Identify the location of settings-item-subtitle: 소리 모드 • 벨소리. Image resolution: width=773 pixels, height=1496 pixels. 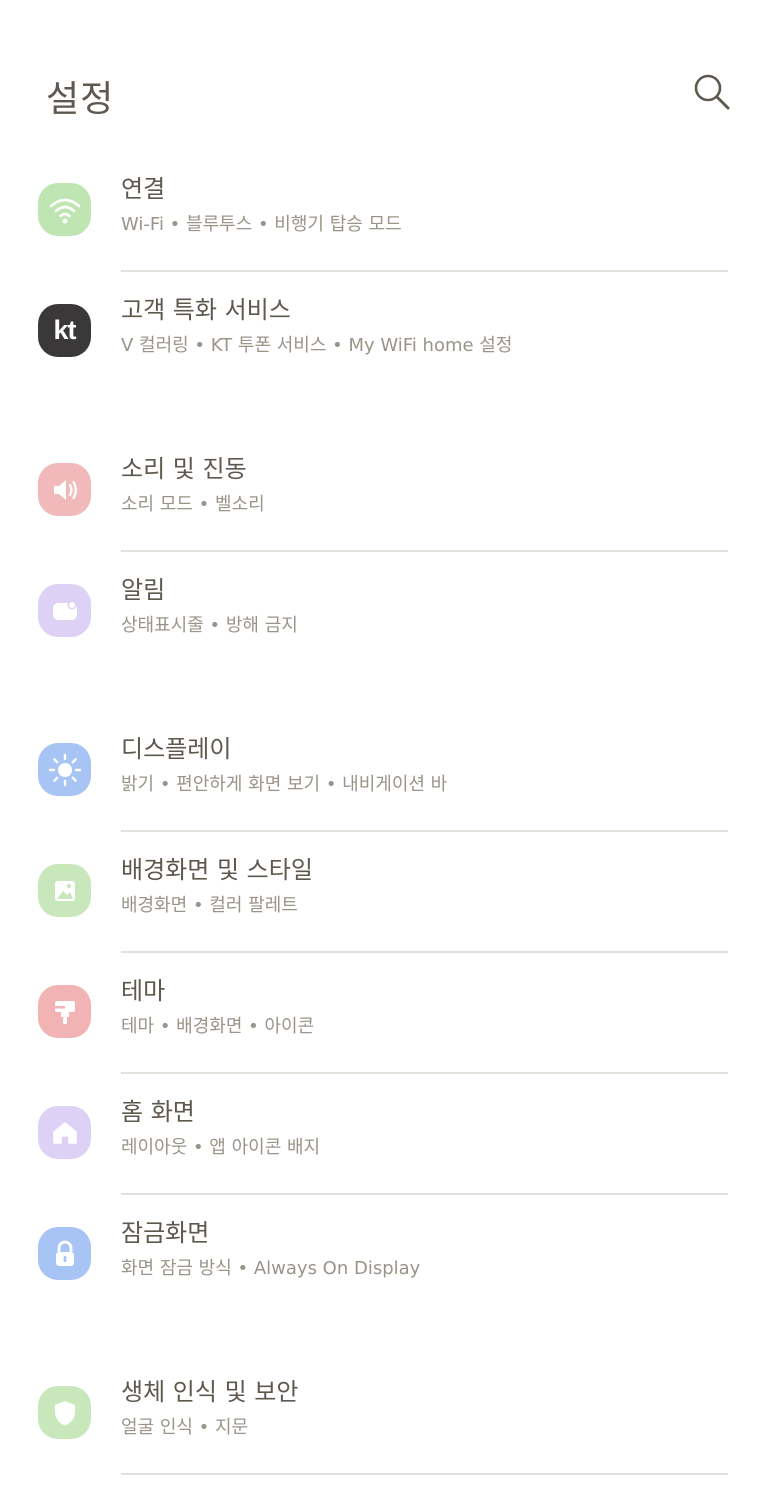
(193, 504).